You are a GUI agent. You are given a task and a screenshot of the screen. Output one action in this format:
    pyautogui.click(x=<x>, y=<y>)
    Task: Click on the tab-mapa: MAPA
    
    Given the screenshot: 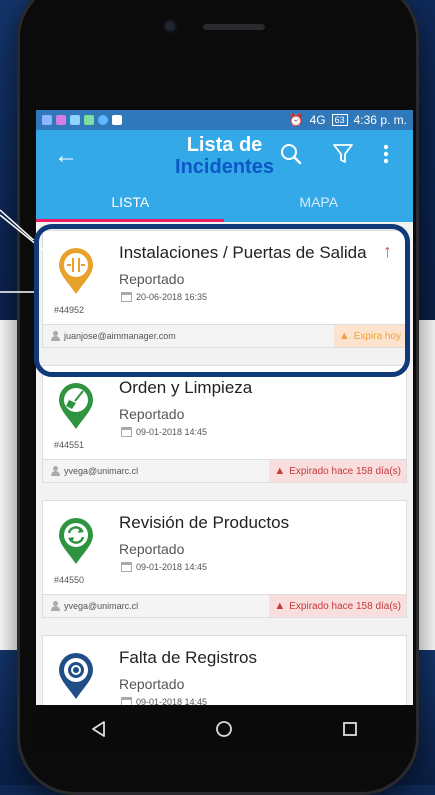 What is the action you would take?
    pyautogui.click(x=319, y=202)
    